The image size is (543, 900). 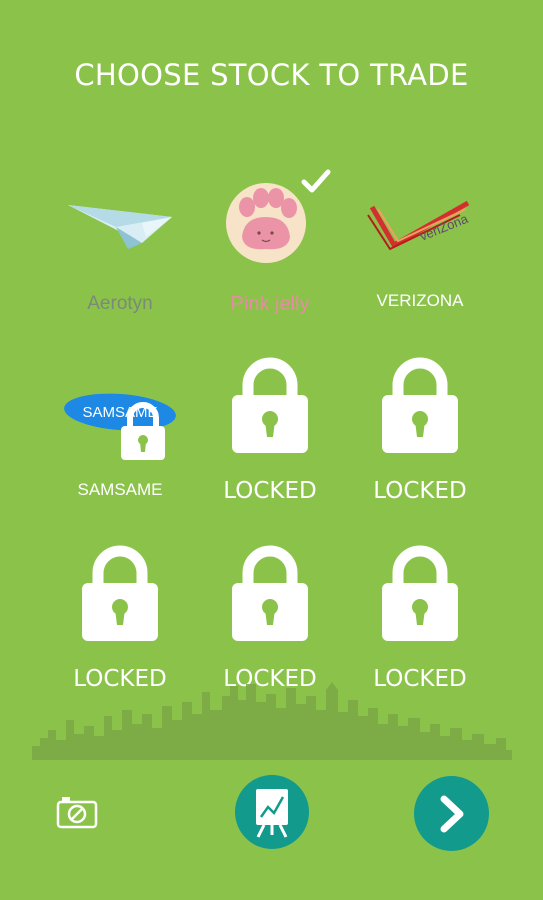 I want to click on city-skyline-decoration, so click(x=272, y=721).